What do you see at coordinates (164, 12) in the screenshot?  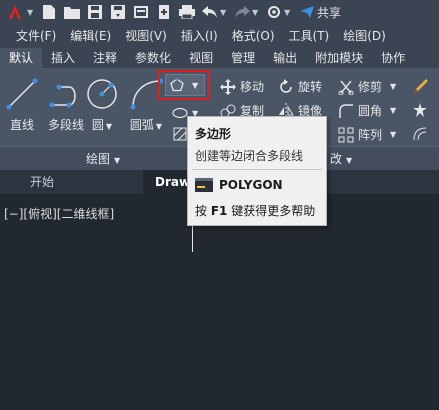 I see `import-icon` at bounding box center [164, 12].